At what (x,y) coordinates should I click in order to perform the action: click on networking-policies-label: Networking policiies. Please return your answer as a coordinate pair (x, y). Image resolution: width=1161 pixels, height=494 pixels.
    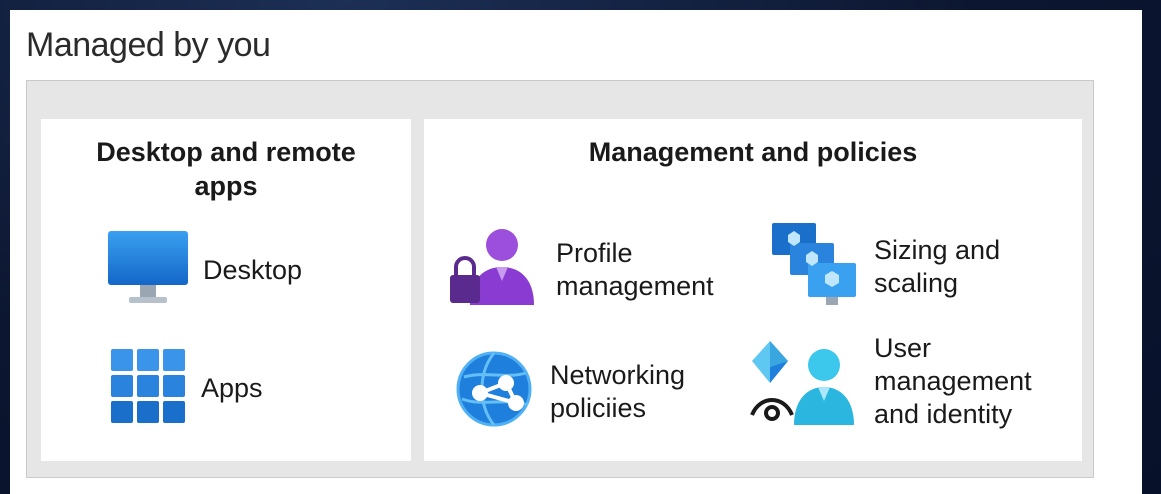
    Looking at the image, I should click on (617, 392).